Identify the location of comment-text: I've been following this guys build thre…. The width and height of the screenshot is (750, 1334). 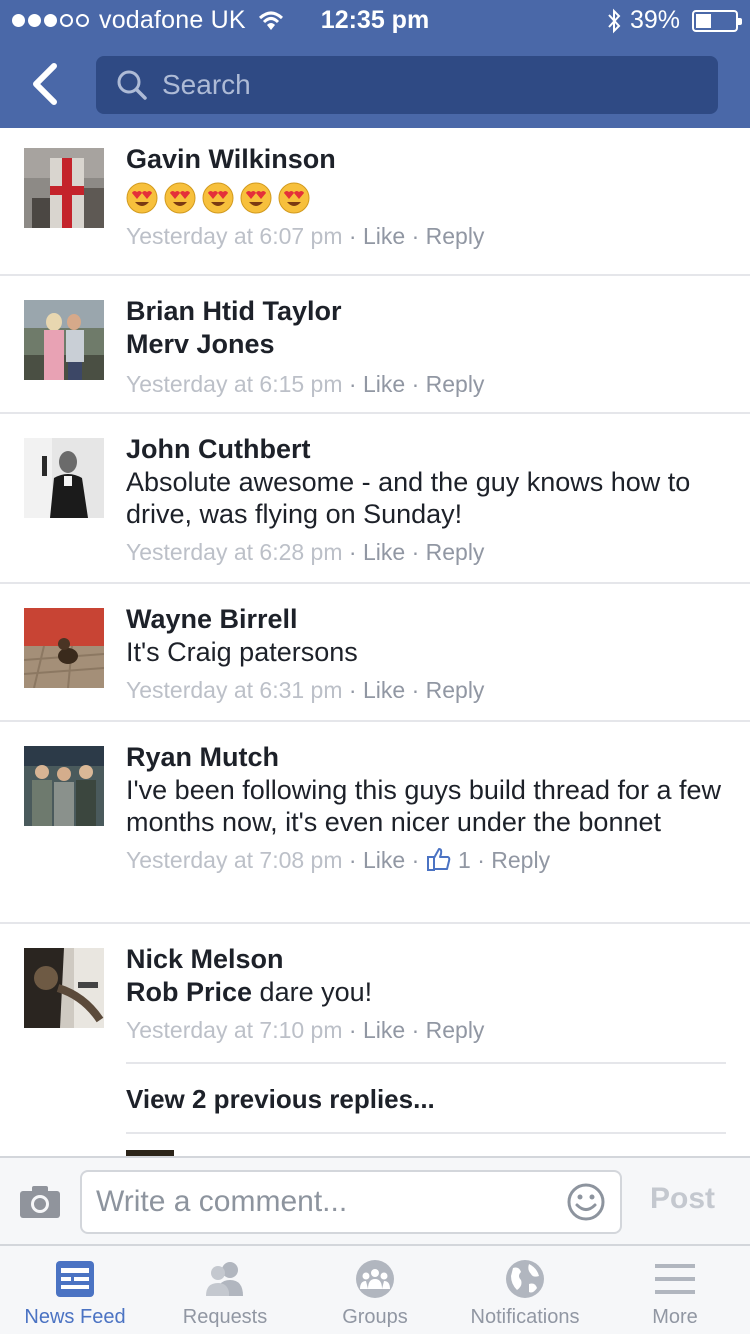
(424, 806).